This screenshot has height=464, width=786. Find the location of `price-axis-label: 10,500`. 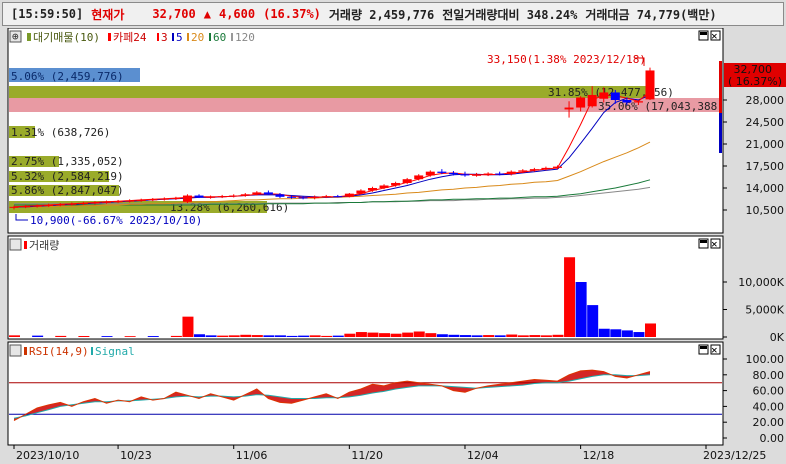

price-axis-label: 10,500 is located at coordinates (765, 210).